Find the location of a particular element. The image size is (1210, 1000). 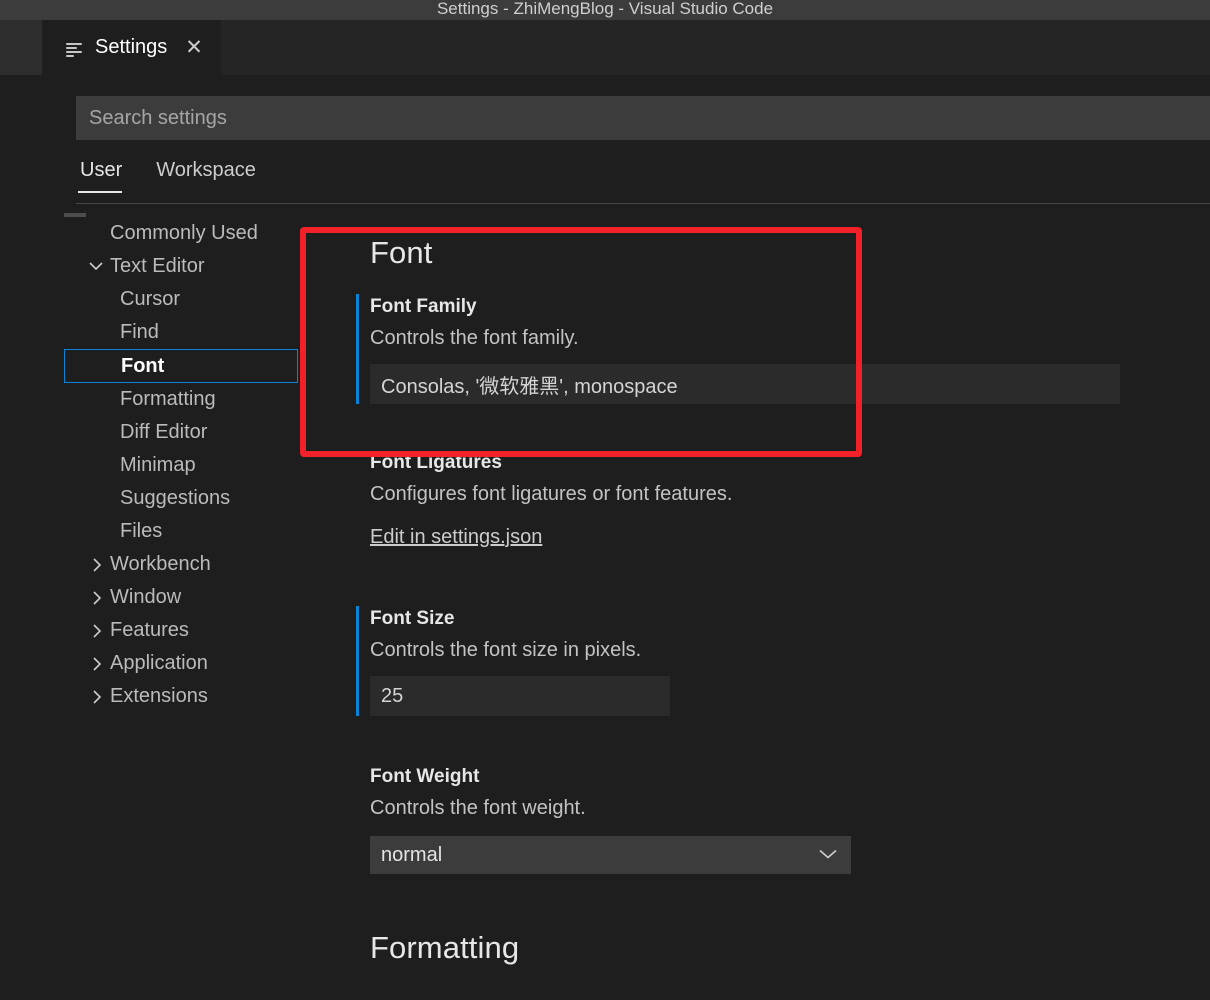

toc-item-find: Find is located at coordinates (181, 332).